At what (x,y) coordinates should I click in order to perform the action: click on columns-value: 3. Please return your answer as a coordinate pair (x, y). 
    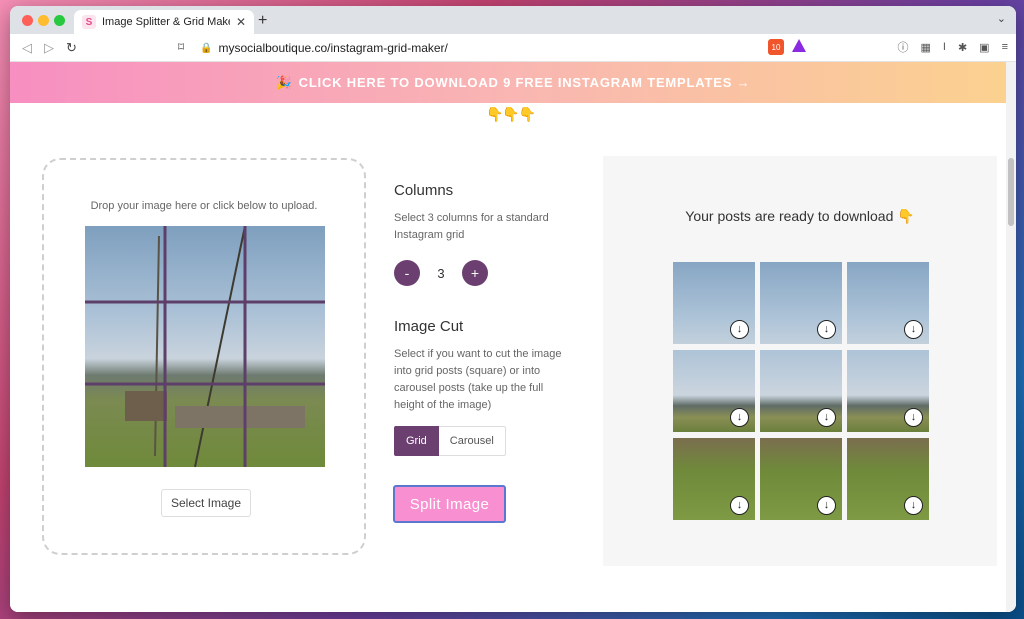
    Looking at the image, I should click on (441, 273).